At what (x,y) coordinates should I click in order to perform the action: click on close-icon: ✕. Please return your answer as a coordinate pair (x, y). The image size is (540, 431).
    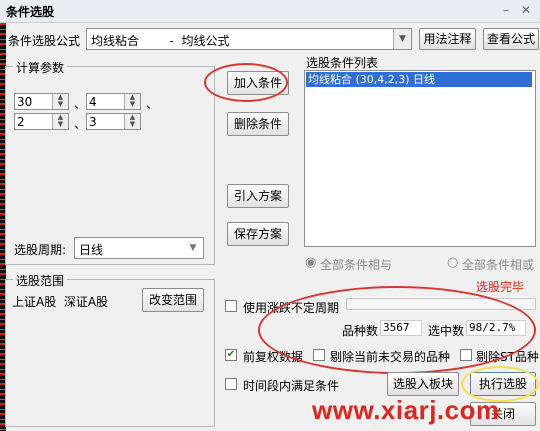
    Looking at the image, I should click on (526, 10).